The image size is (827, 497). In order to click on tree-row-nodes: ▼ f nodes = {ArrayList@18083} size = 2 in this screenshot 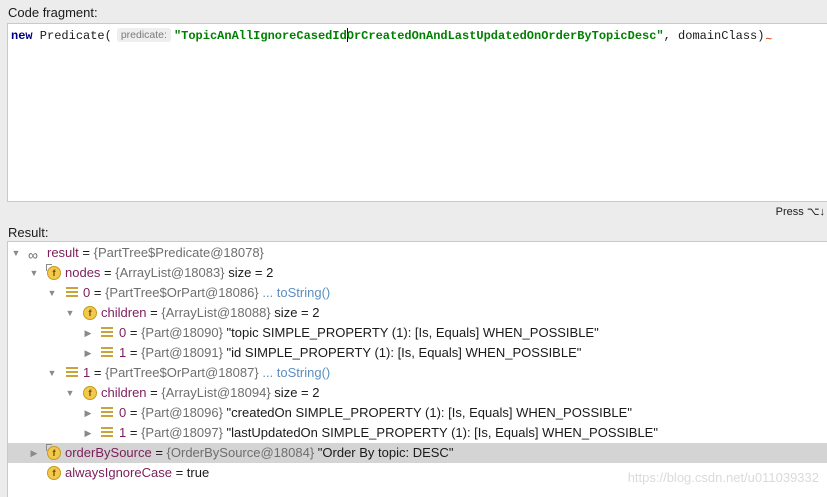, I will do `click(417, 273)`.